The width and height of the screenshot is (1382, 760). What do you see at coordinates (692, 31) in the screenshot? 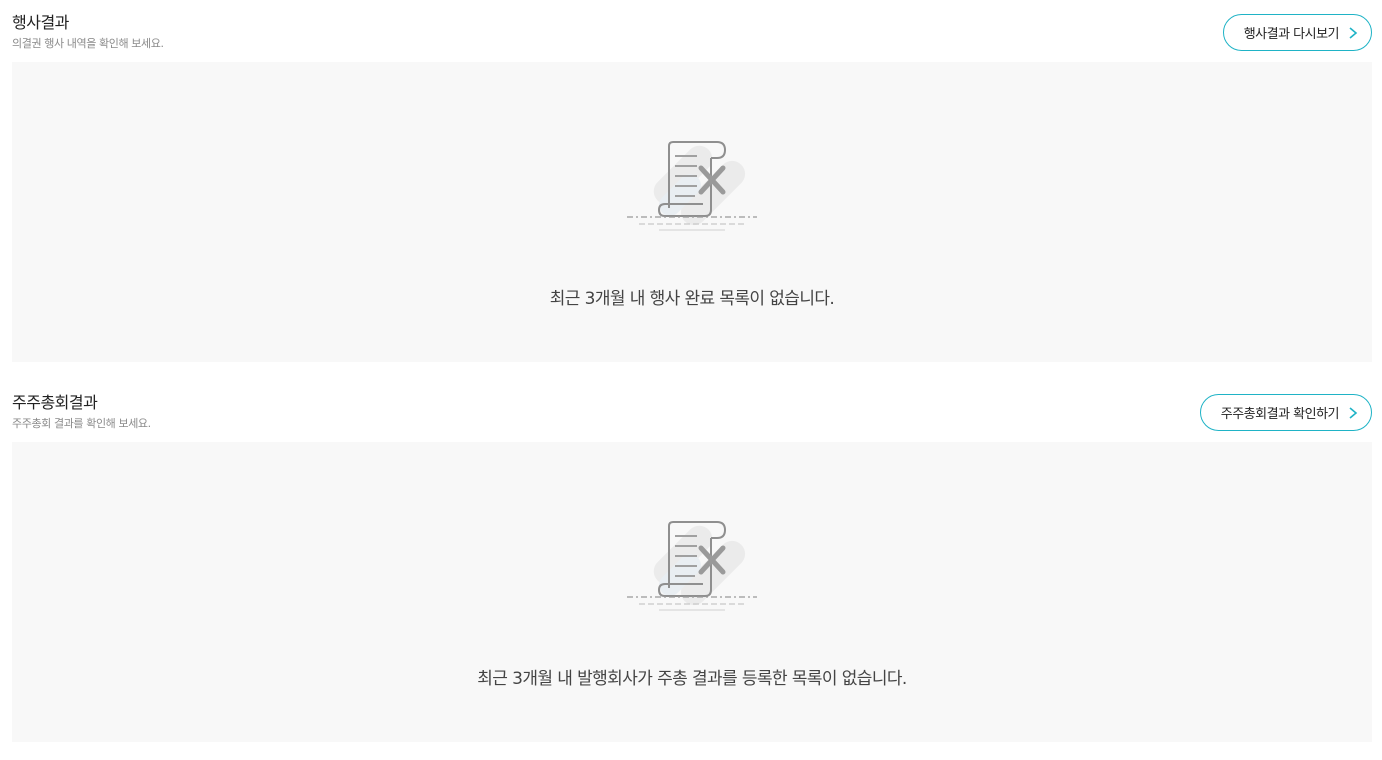
I see `section-header: 행사결과 의결권 행사 내역을 확인해 보세요. 행사결과 다시보기` at bounding box center [692, 31].